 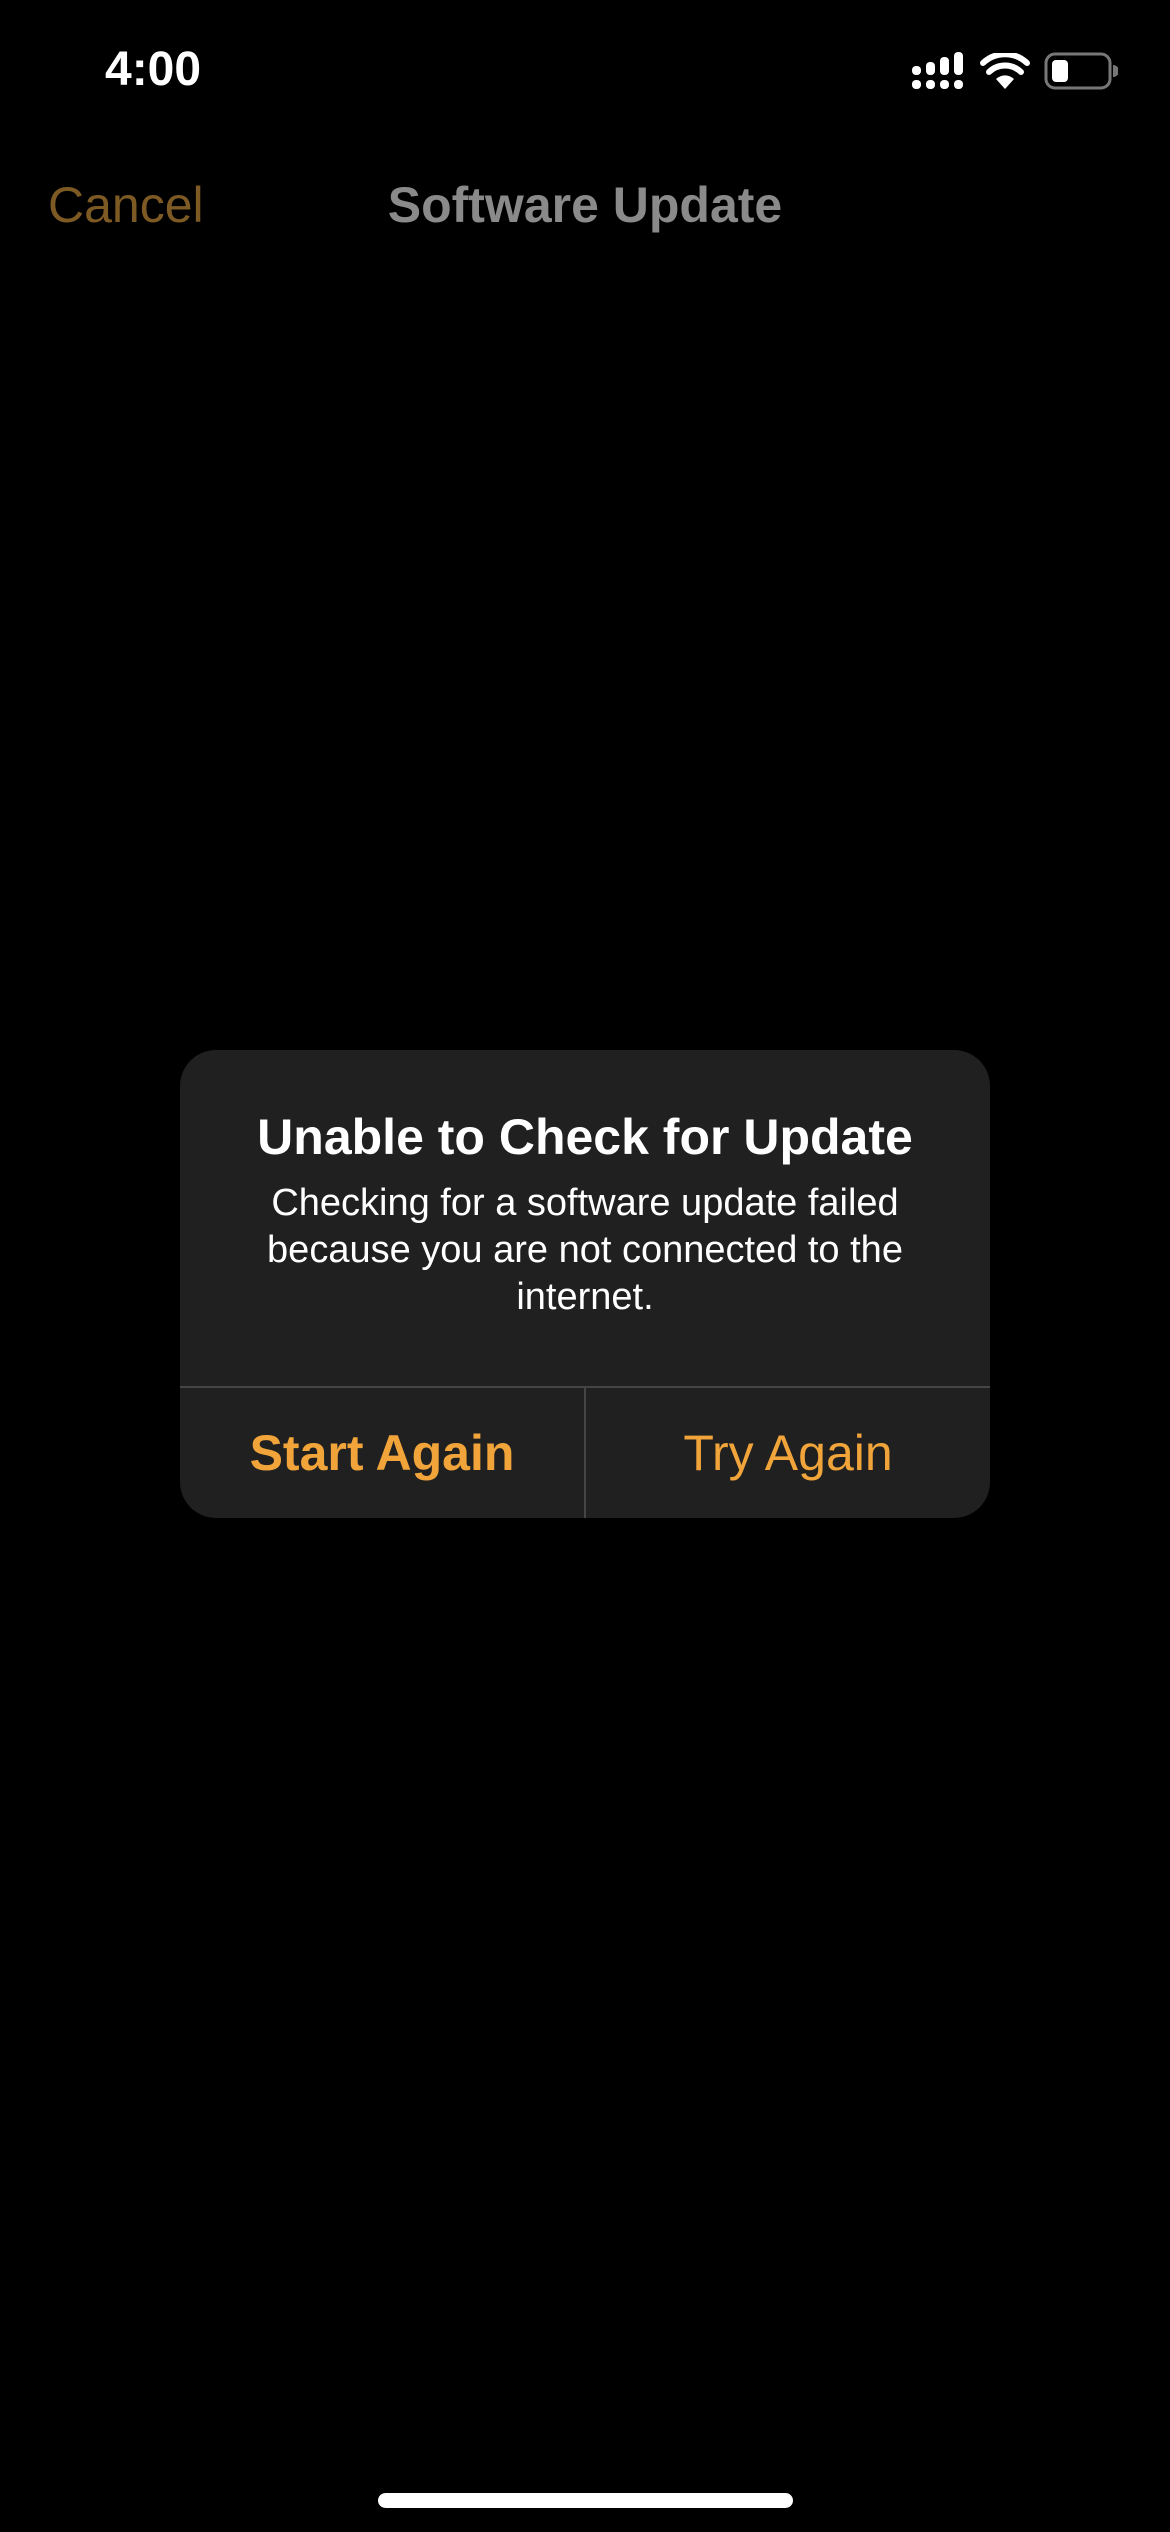 What do you see at coordinates (1005, 71) in the screenshot?
I see `wifi-icon` at bounding box center [1005, 71].